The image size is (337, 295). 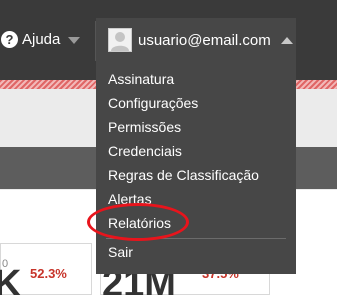 I want to click on avatar, so click(x=120, y=40).